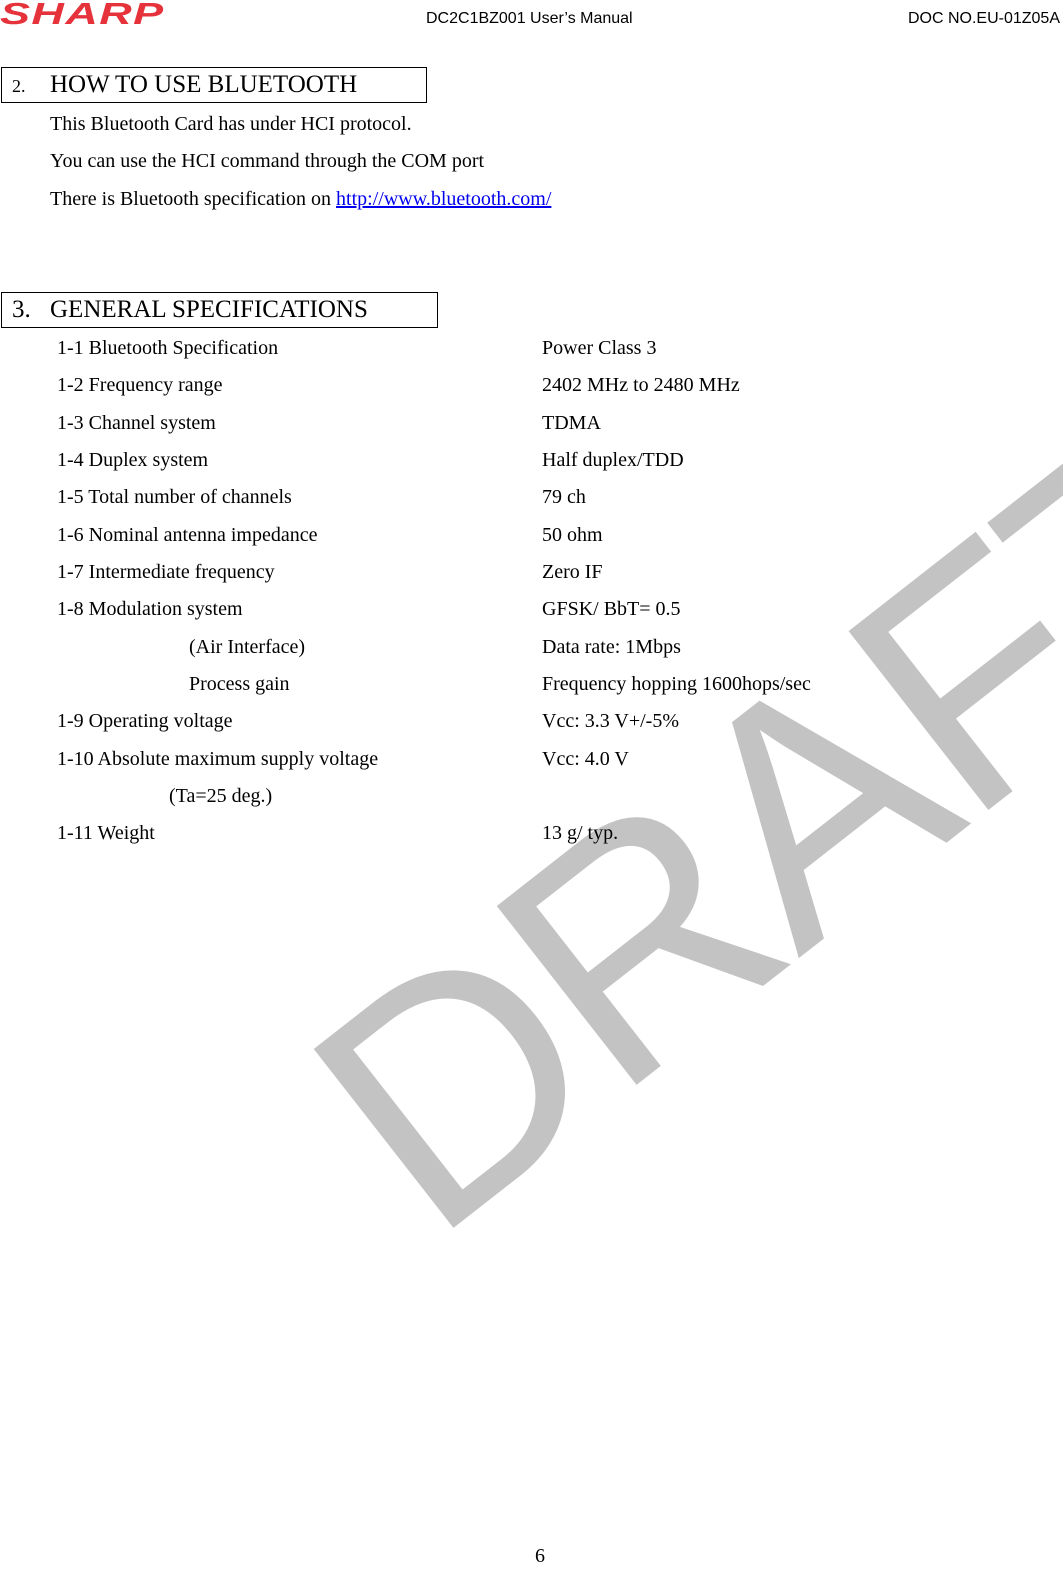 The height and width of the screenshot is (1572, 1063). What do you see at coordinates (572, 535) in the screenshot?
I see `spec-value: 50 ohm` at bounding box center [572, 535].